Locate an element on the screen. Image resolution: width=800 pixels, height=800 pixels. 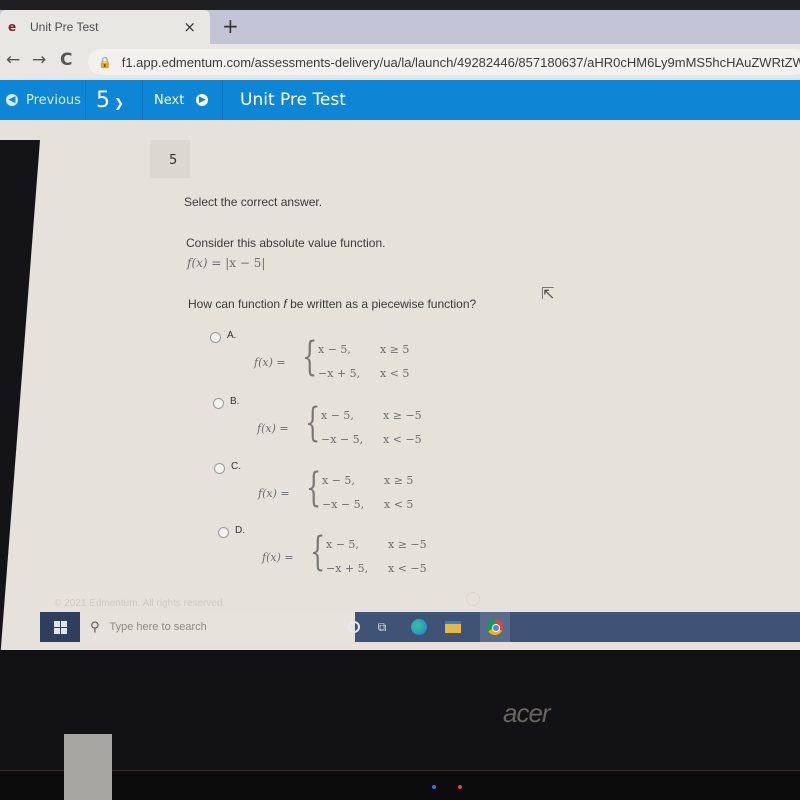
new-tab-button: + is located at coordinates (230, 26).